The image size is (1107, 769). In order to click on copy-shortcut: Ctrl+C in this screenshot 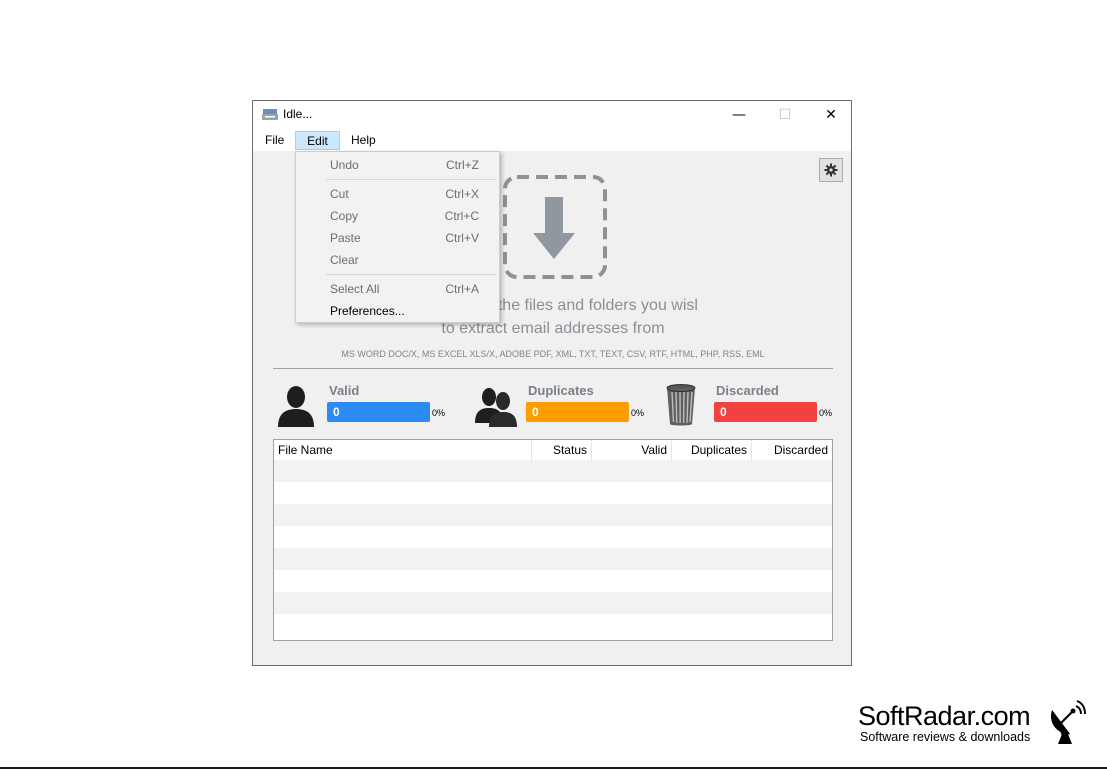, I will do `click(461, 216)`.